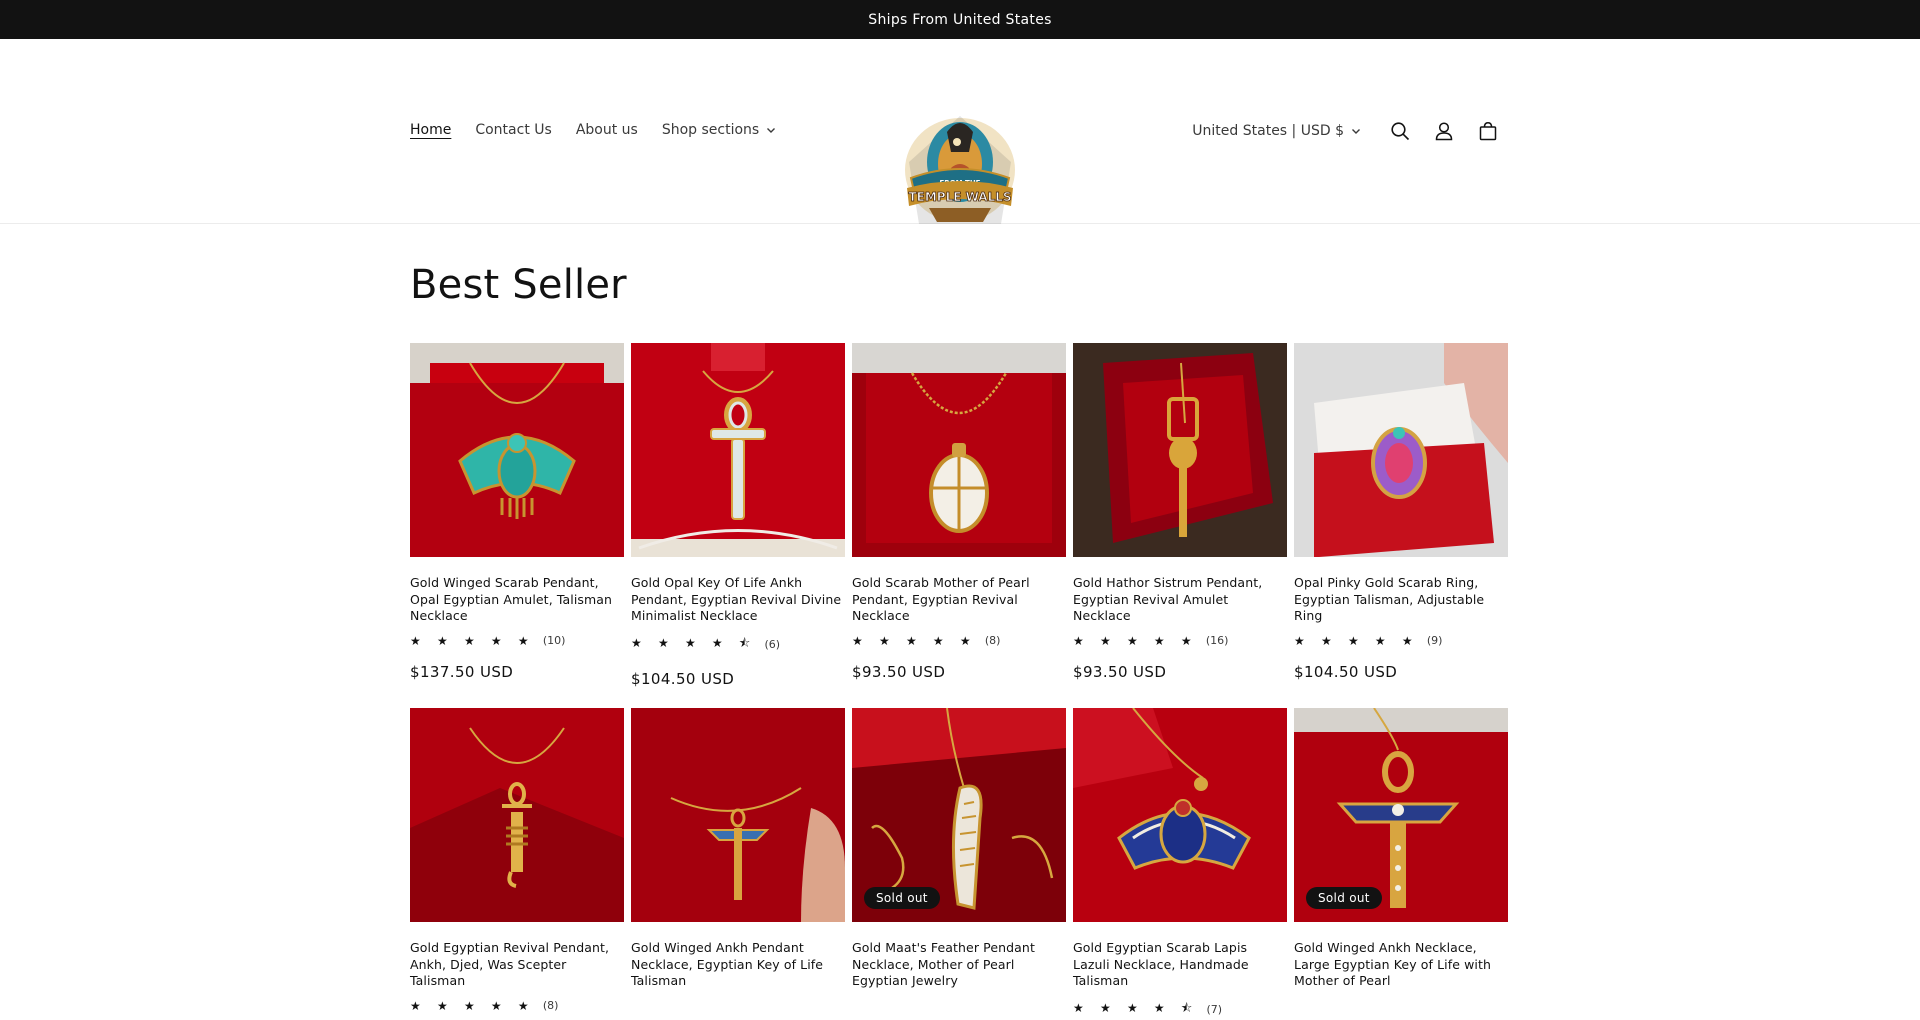 This screenshot has height=1020, width=1920. I want to click on winged-scarab-pendant-image, so click(517, 450).